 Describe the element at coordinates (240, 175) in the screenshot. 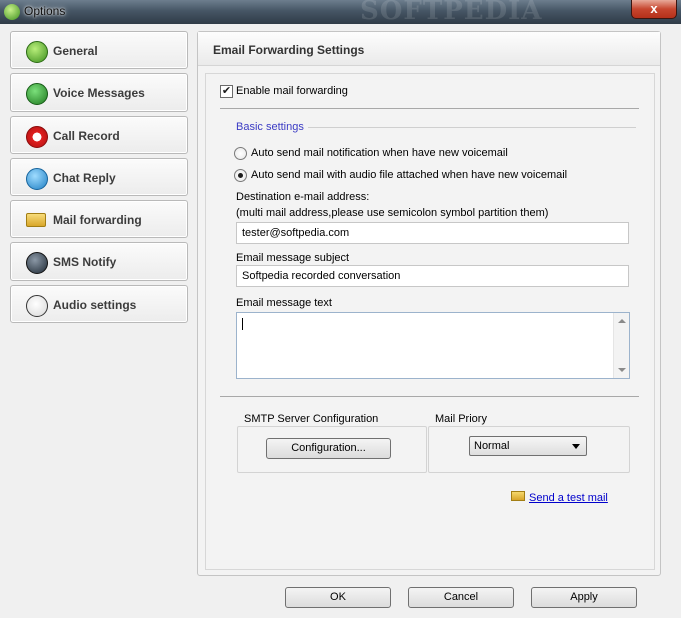

I see `attach-audio-radio` at that location.